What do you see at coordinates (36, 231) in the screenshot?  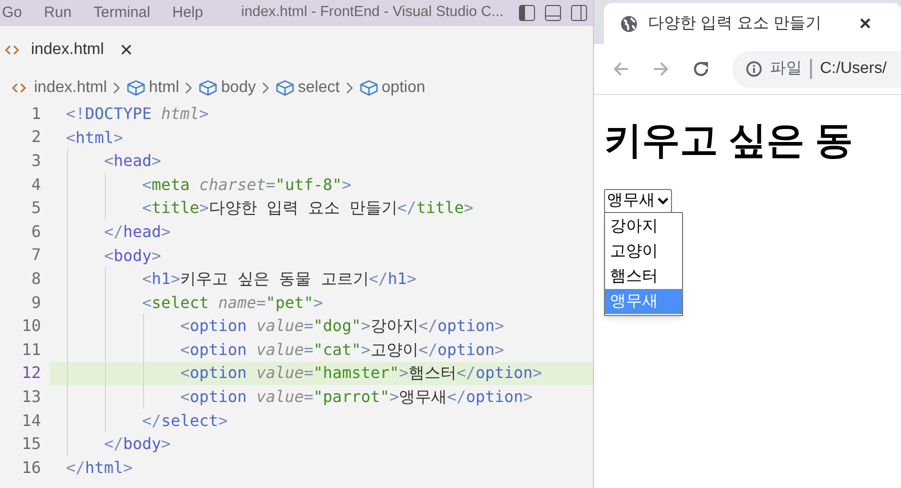 I see `line-number: 6` at bounding box center [36, 231].